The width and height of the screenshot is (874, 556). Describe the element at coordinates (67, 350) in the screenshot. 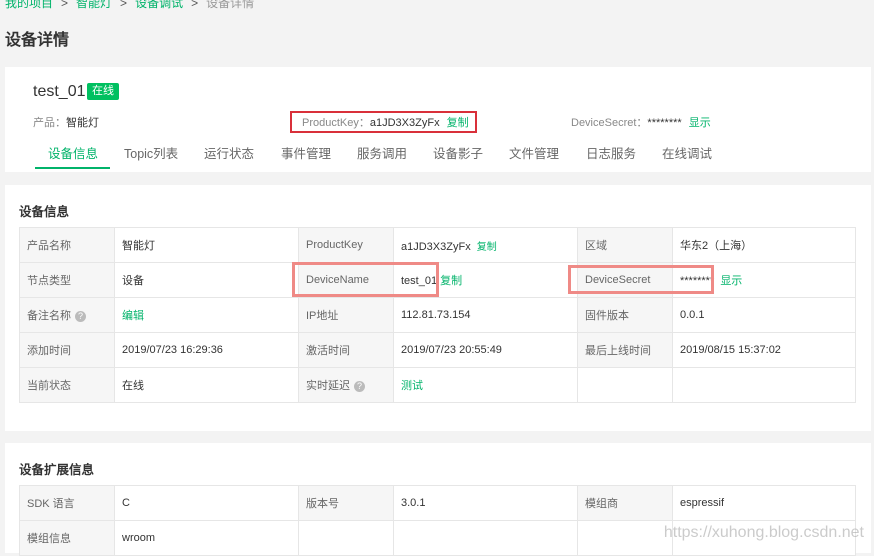

I see `cell-key: 添加时间` at that location.